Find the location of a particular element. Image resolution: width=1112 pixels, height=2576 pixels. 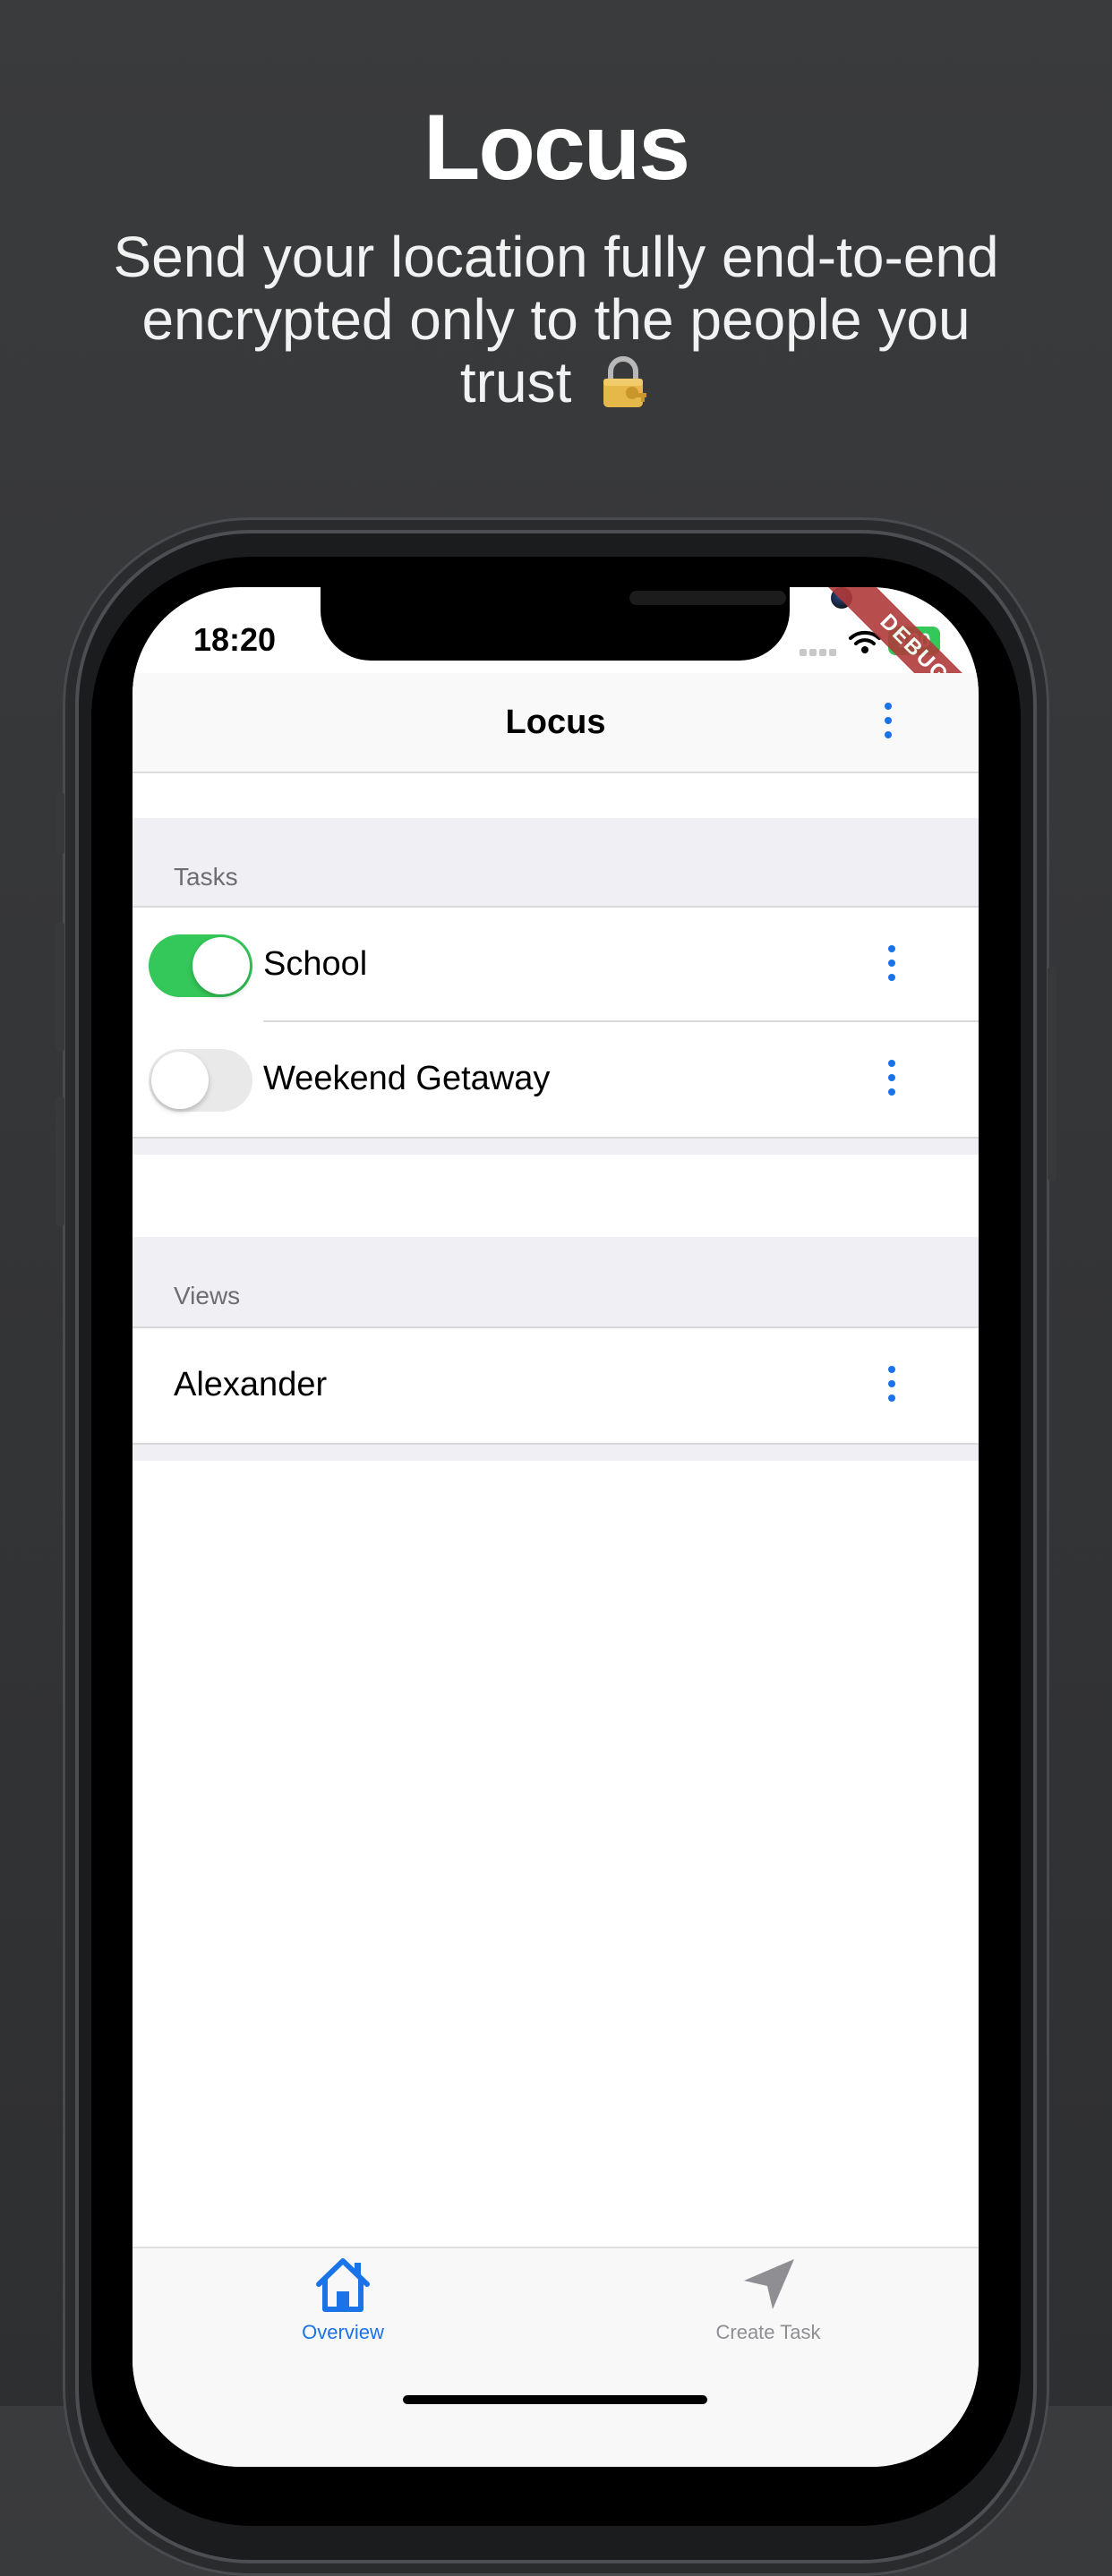

view-row-alexander: Alexander is located at coordinates (556, 1385).